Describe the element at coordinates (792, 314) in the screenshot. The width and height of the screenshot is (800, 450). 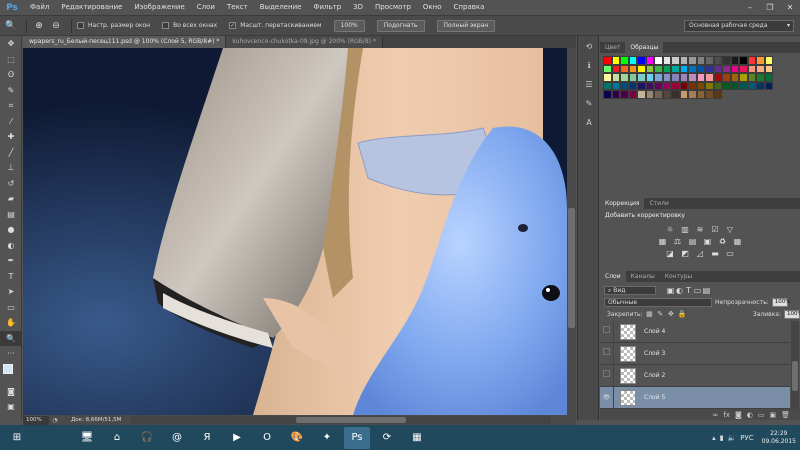
I see `fill-field: 100%` at that location.